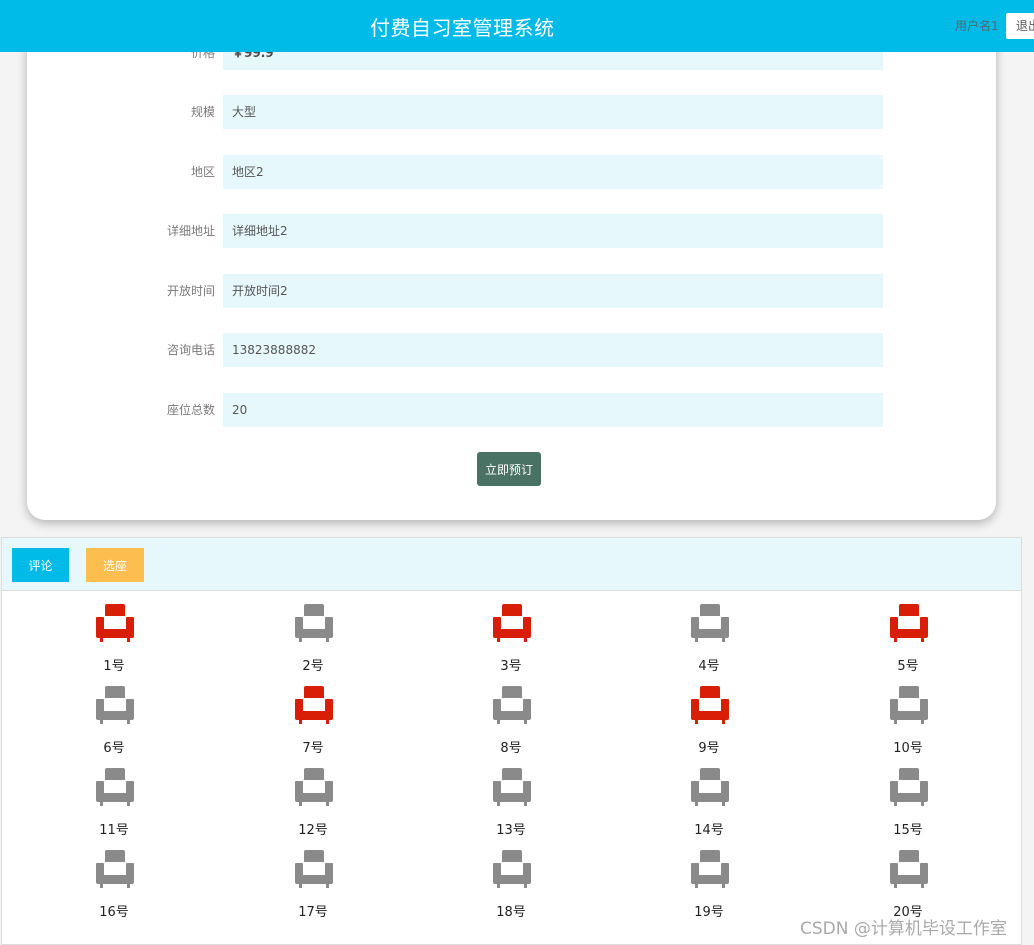  I want to click on seat-label: 6号, so click(114, 748).